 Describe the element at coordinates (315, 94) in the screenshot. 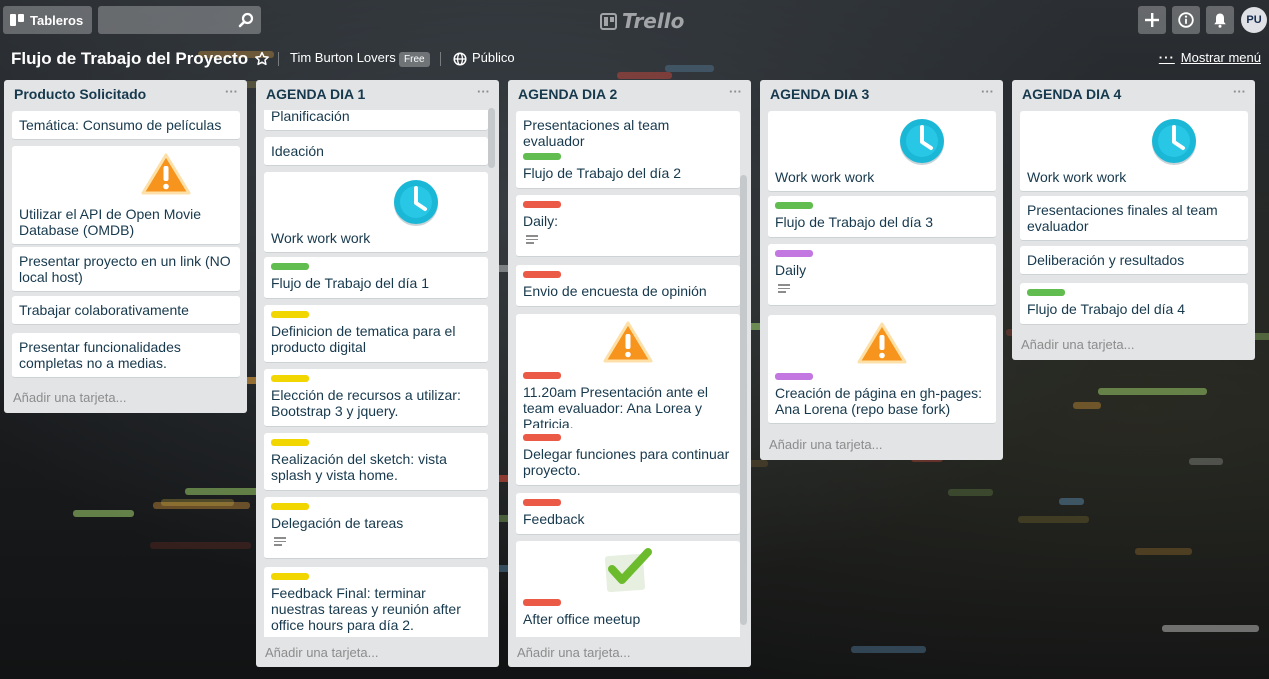

I see `list-title: AGENDA DIA 1` at that location.